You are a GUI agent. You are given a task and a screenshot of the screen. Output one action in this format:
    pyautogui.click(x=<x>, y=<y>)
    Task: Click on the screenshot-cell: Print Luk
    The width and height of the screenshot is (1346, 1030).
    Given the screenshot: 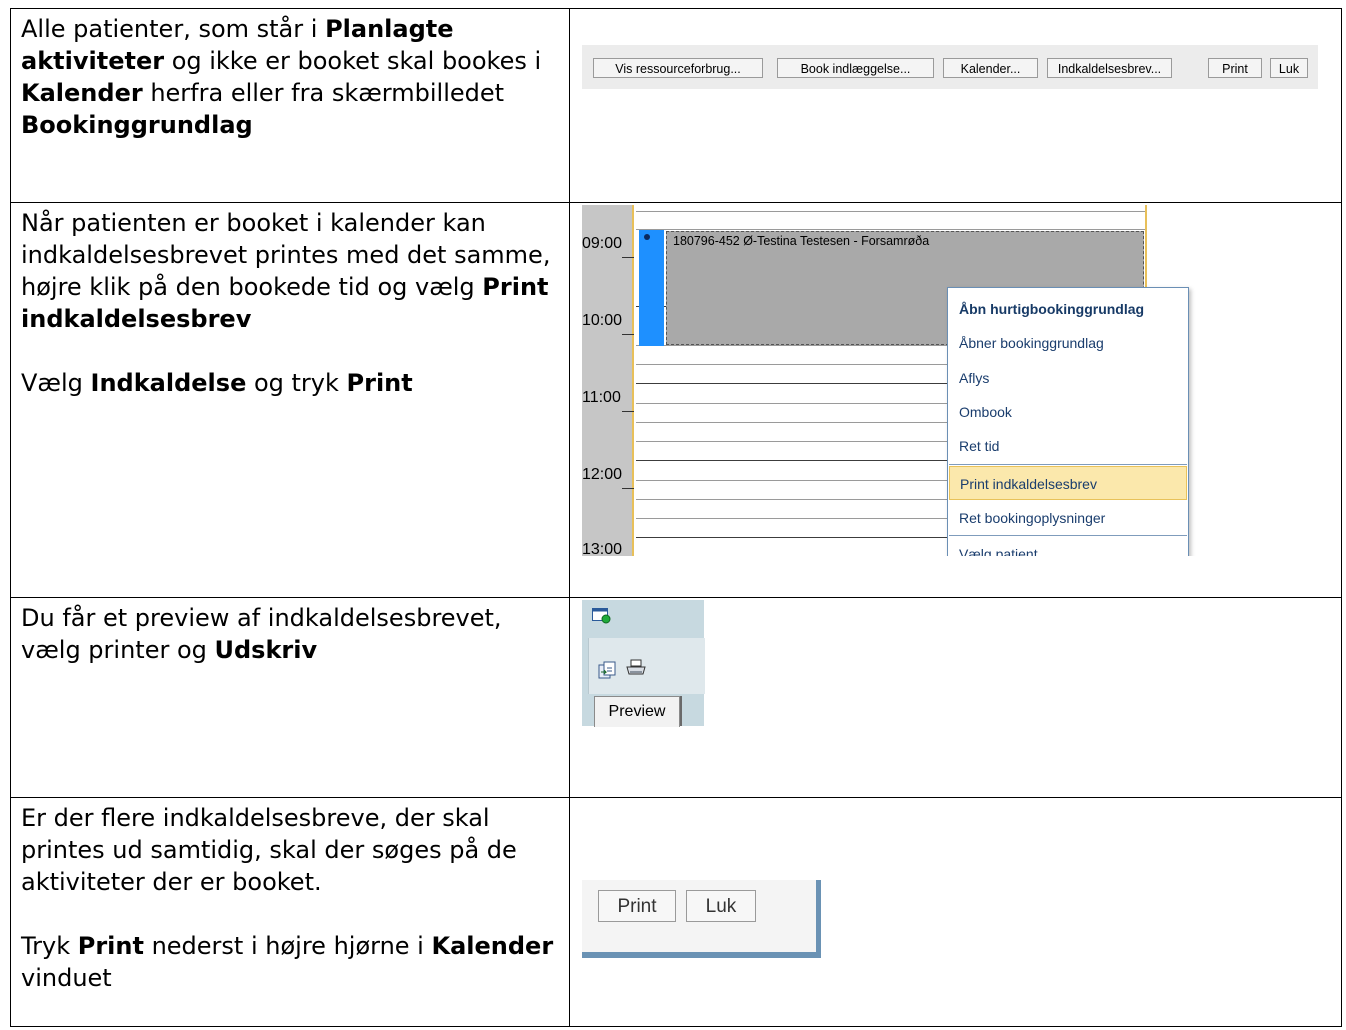 What is the action you would take?
    pyautogui.click(x=955, y=912)
    